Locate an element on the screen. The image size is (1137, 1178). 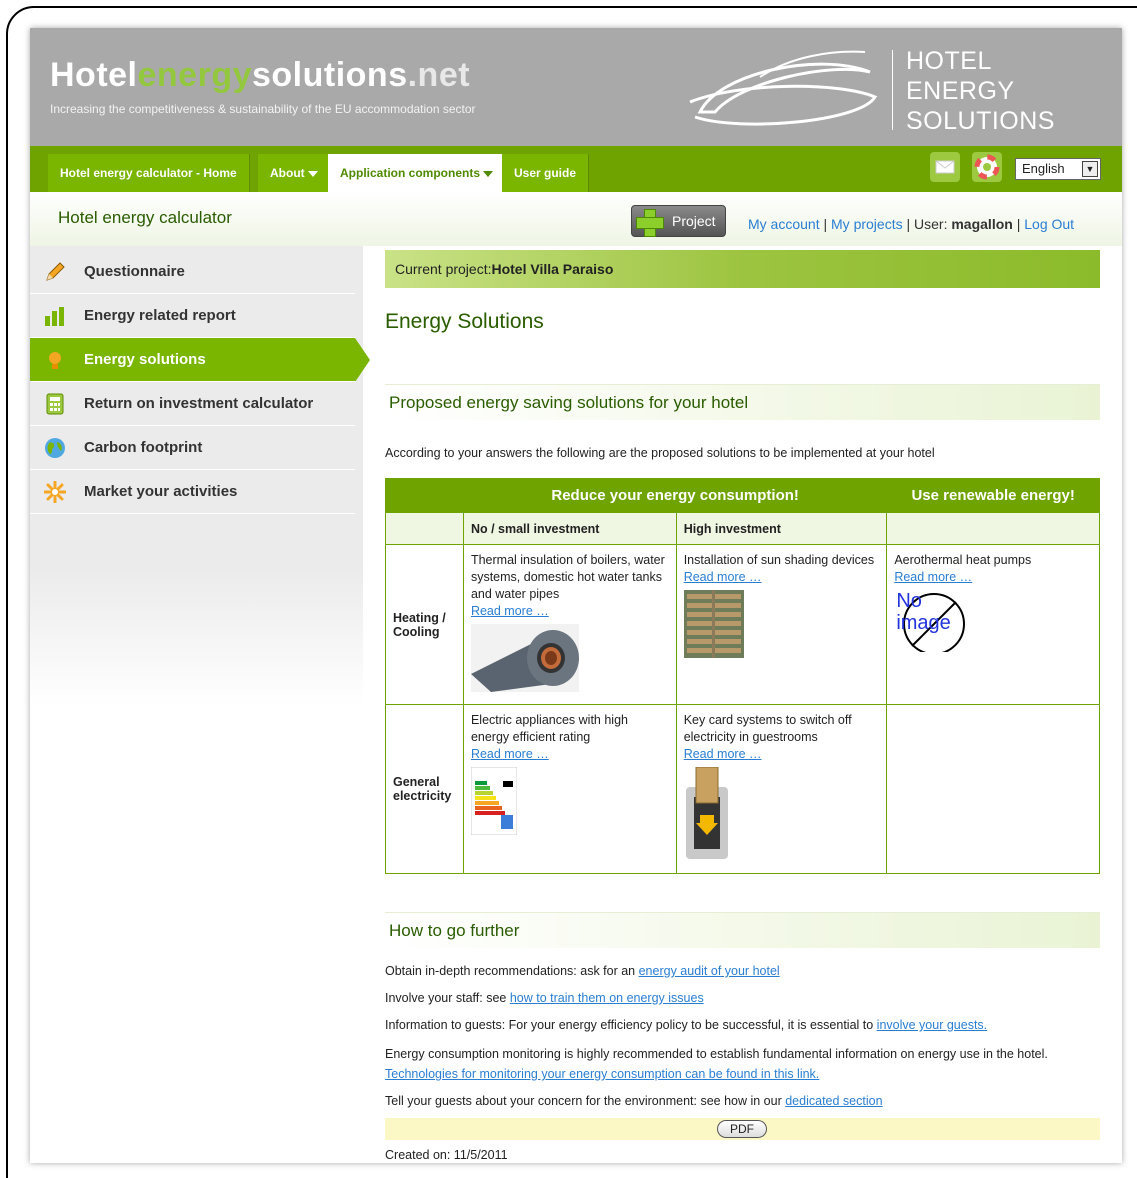
lightbulb-icon is located at coordinates (55, 360).